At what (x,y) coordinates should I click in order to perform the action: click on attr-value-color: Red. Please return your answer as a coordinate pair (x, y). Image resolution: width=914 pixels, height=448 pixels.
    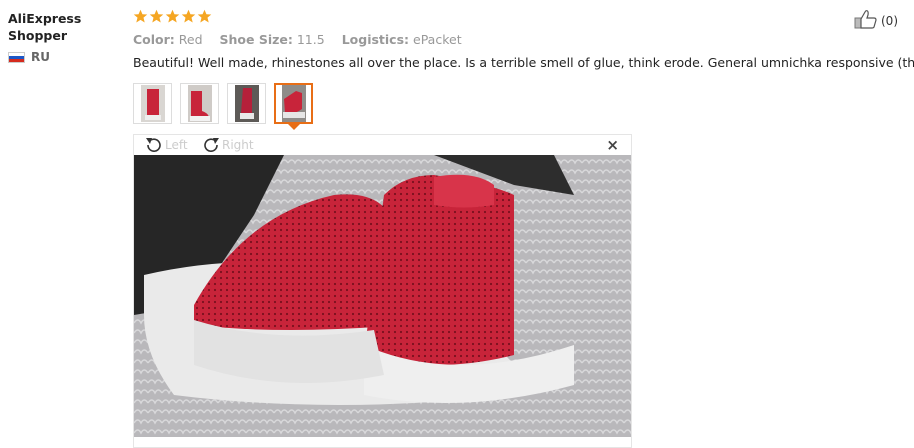
    Looking at the image, I should click on (190, 39).